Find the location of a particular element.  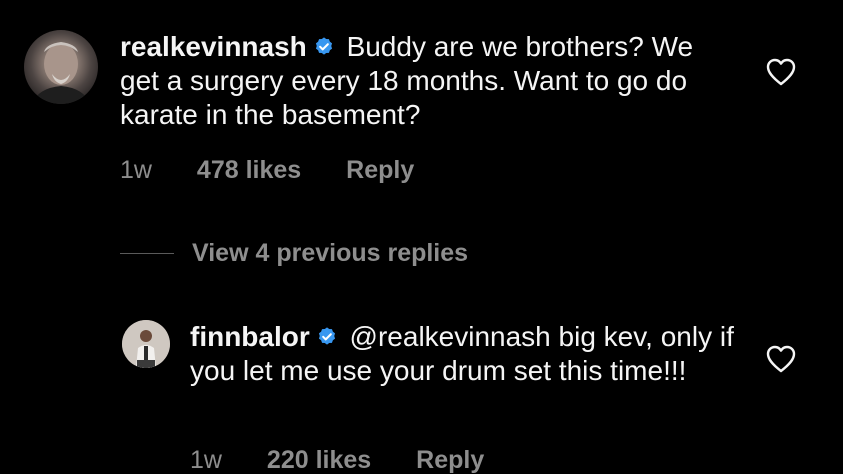

view-previous-replies-button: View 4 previous replies is located at coordinates (294, 253).